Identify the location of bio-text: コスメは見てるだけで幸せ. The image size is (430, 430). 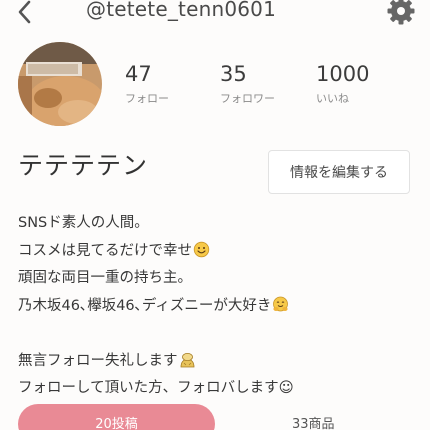
(105, 250).